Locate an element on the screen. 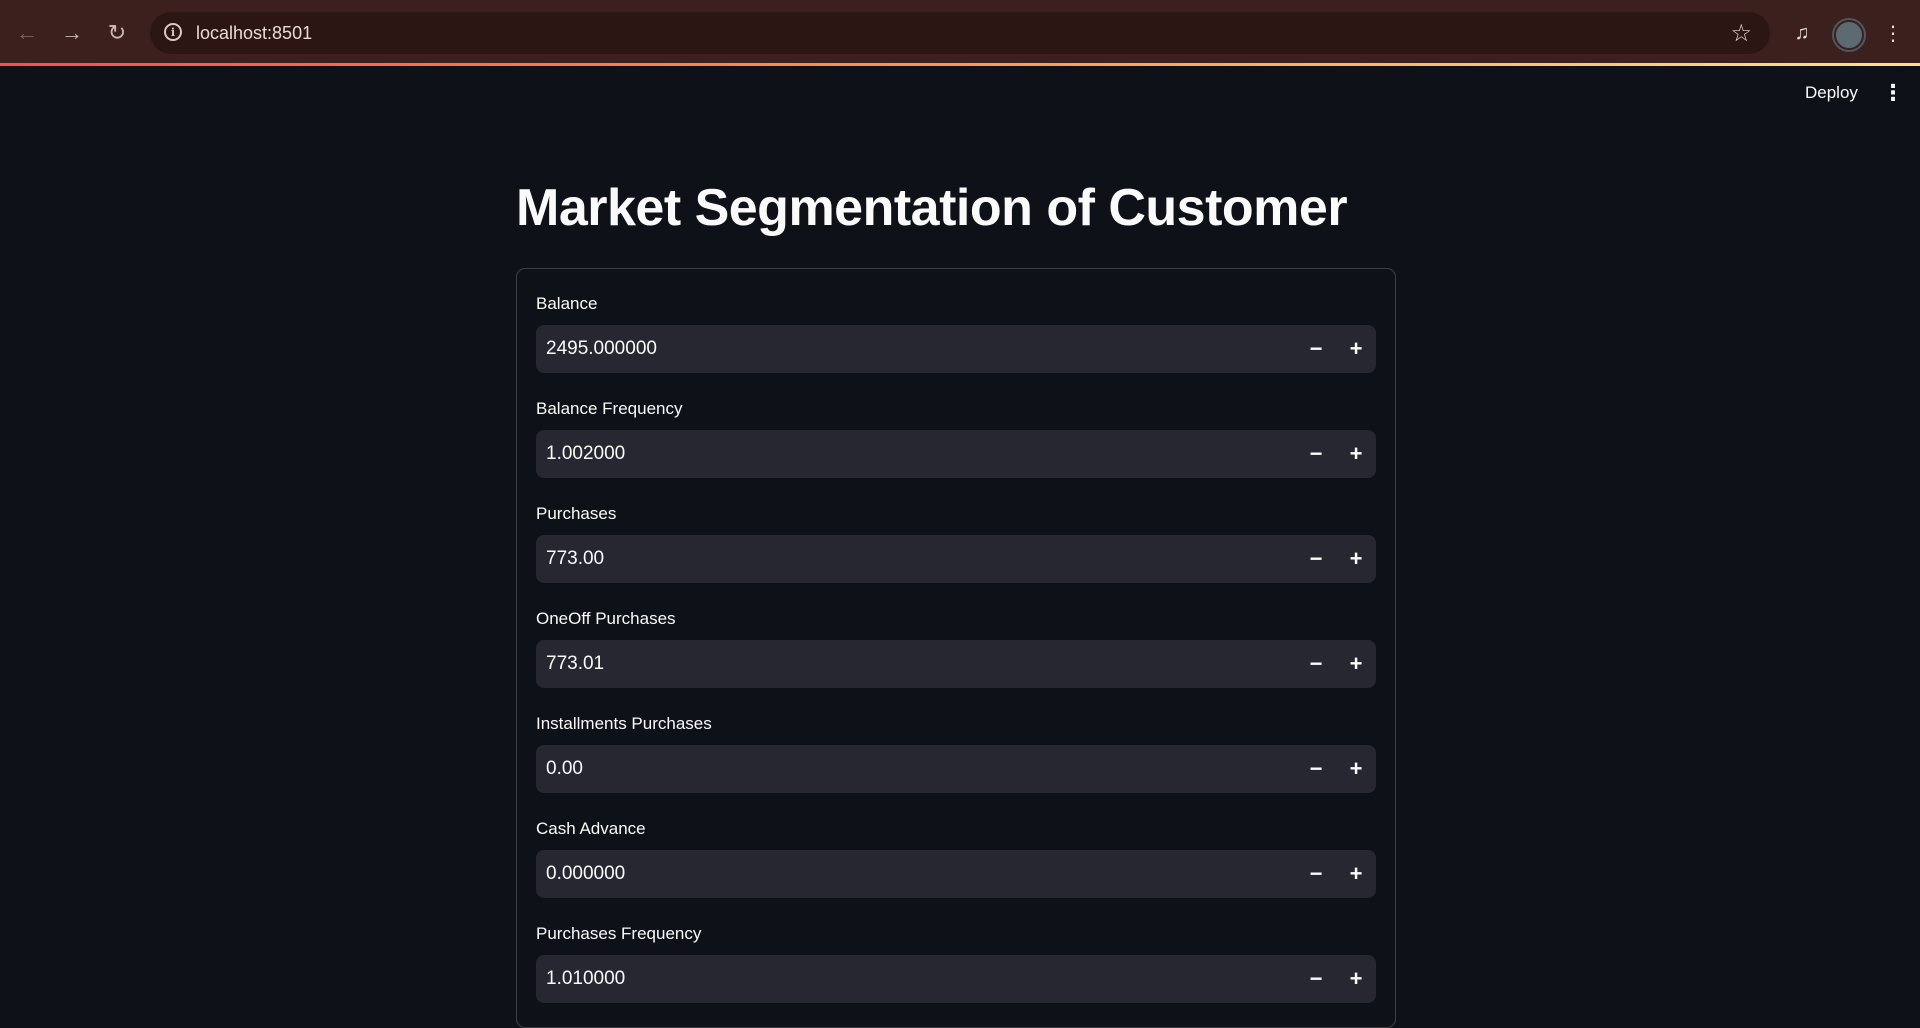 The width and height of the screenshot is (1920, 1028). balance-input: 2495.000000 is located at coordinates (896, 349).